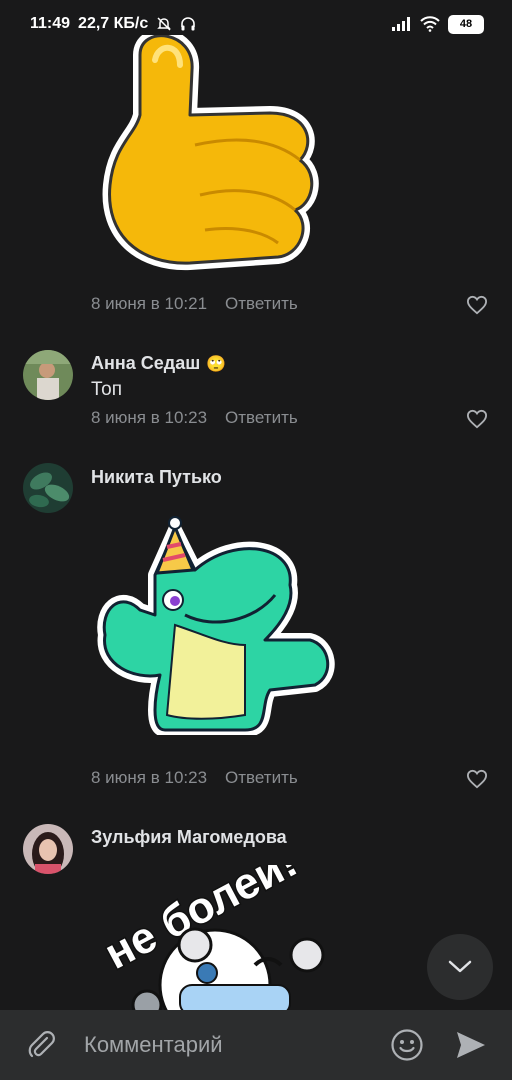 The width and height of the screenshot is (512, 1080). What do you see at coordinates (235, 1045) in the screenshot?
I see `comment-input` at bounding box center [235, 1045].